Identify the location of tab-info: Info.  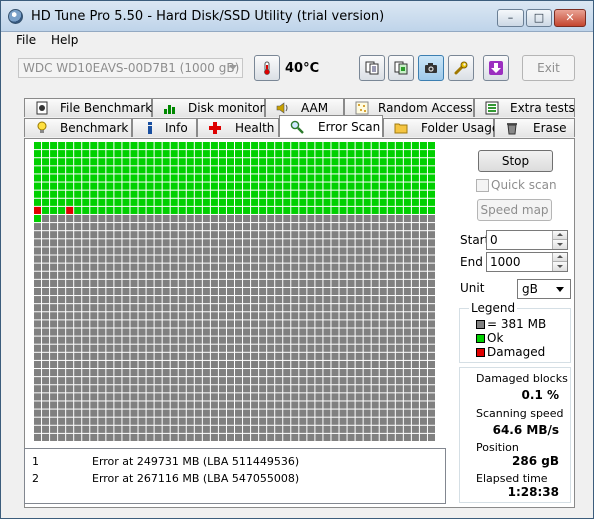
(164, 127).